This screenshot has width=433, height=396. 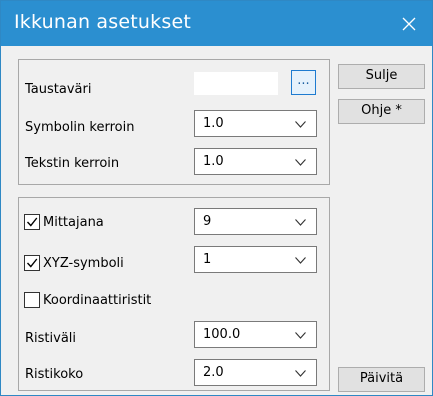 I want to click on cross-spacing-select: 100.0, so click(x=255, y=334).